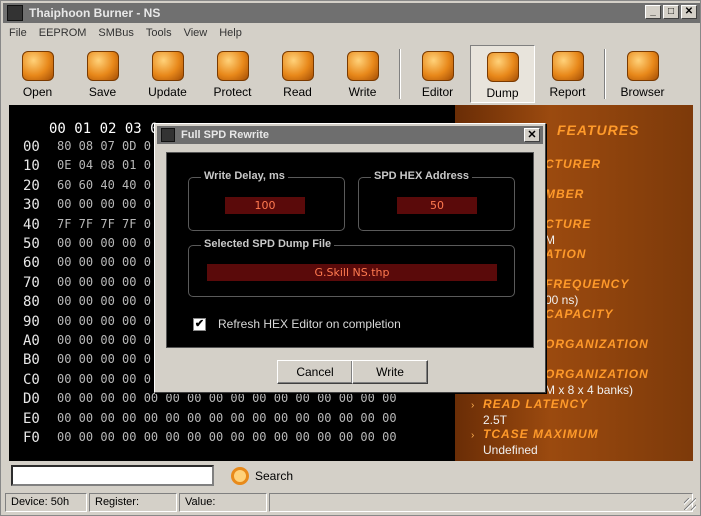  Describe the element at coordinates (104, 166) in the screenshot. I see `hex-row-bytes: 0E 04 08 01 0` at that location.